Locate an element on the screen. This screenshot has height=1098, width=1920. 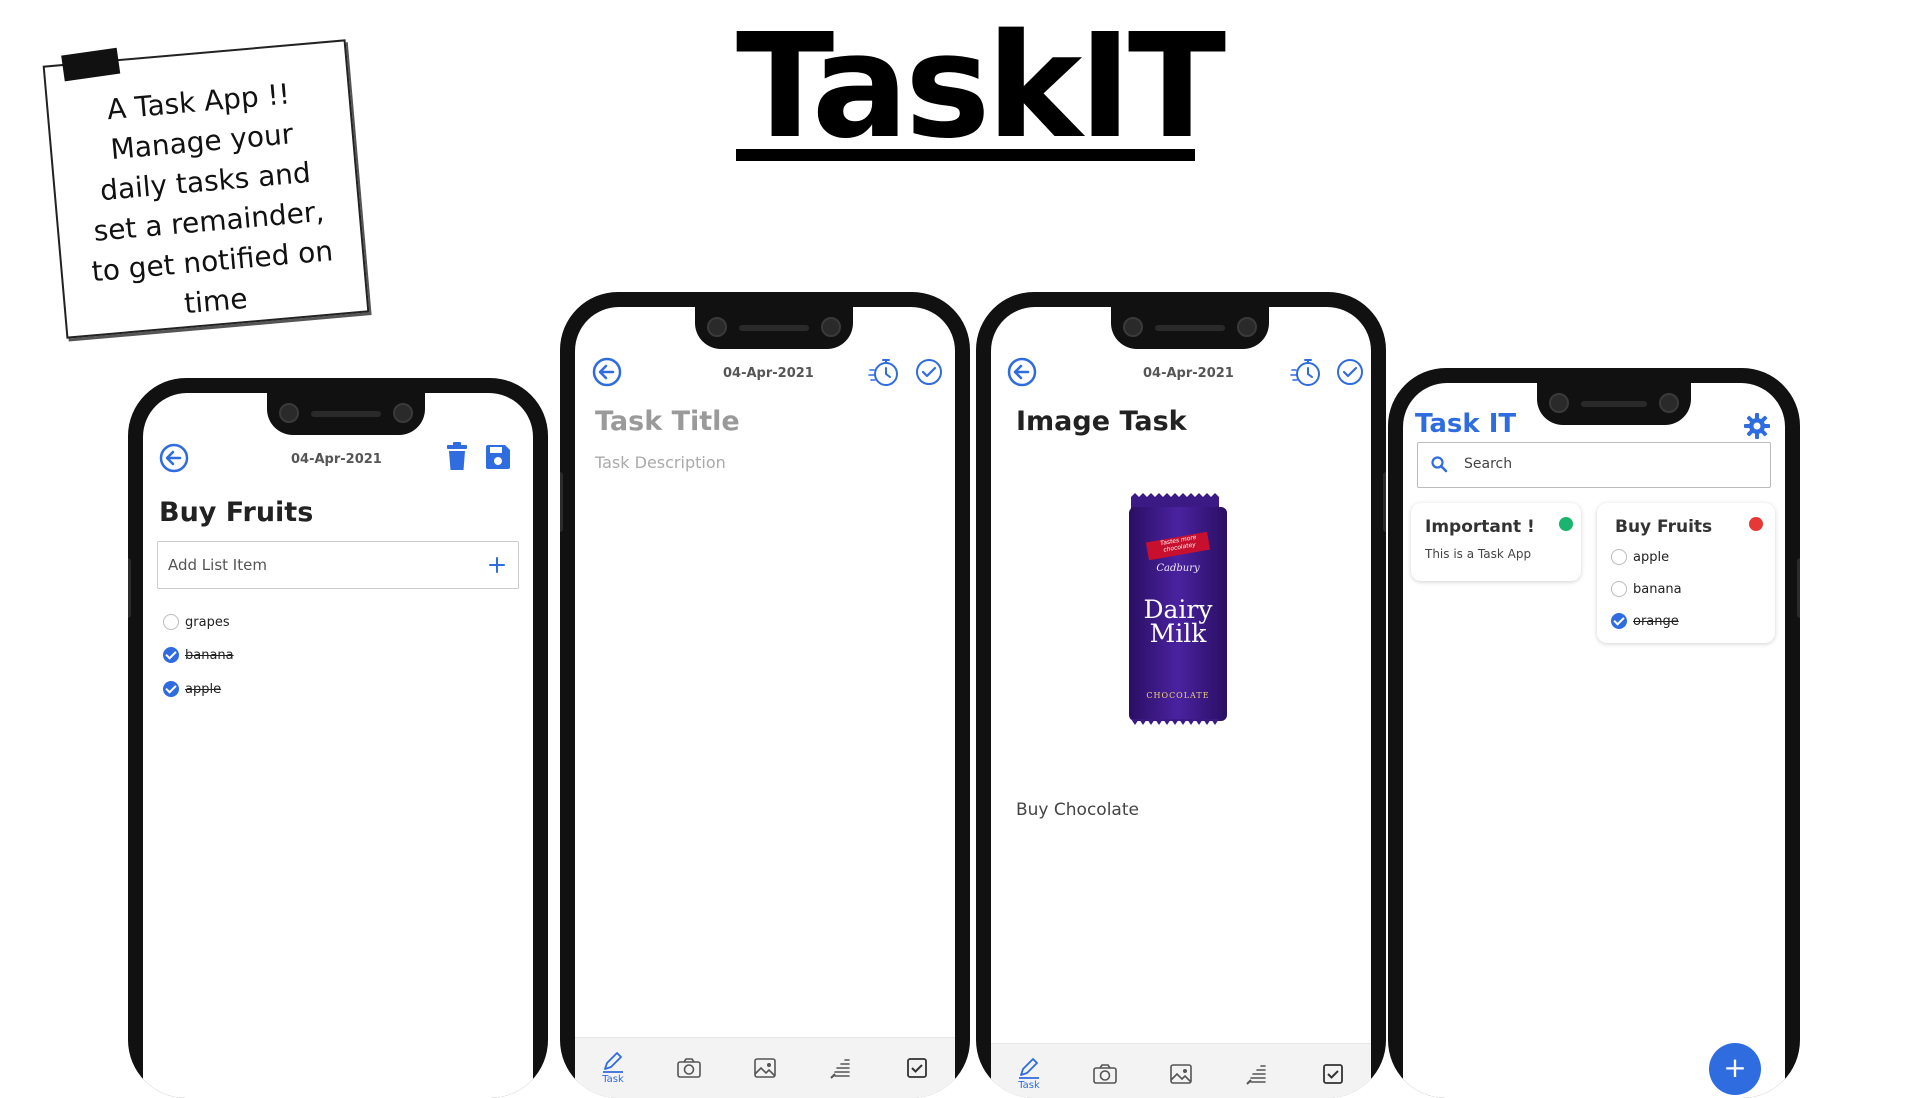
list-item: orange is located at coordinates (1645, 621).